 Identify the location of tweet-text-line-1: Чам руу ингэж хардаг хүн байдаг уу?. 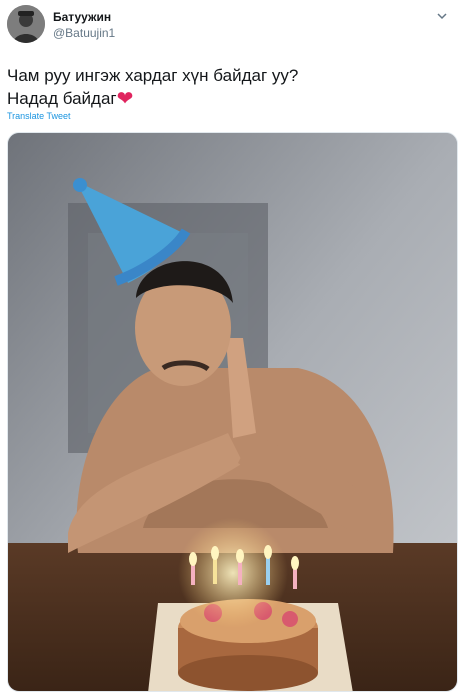
(153, 75).